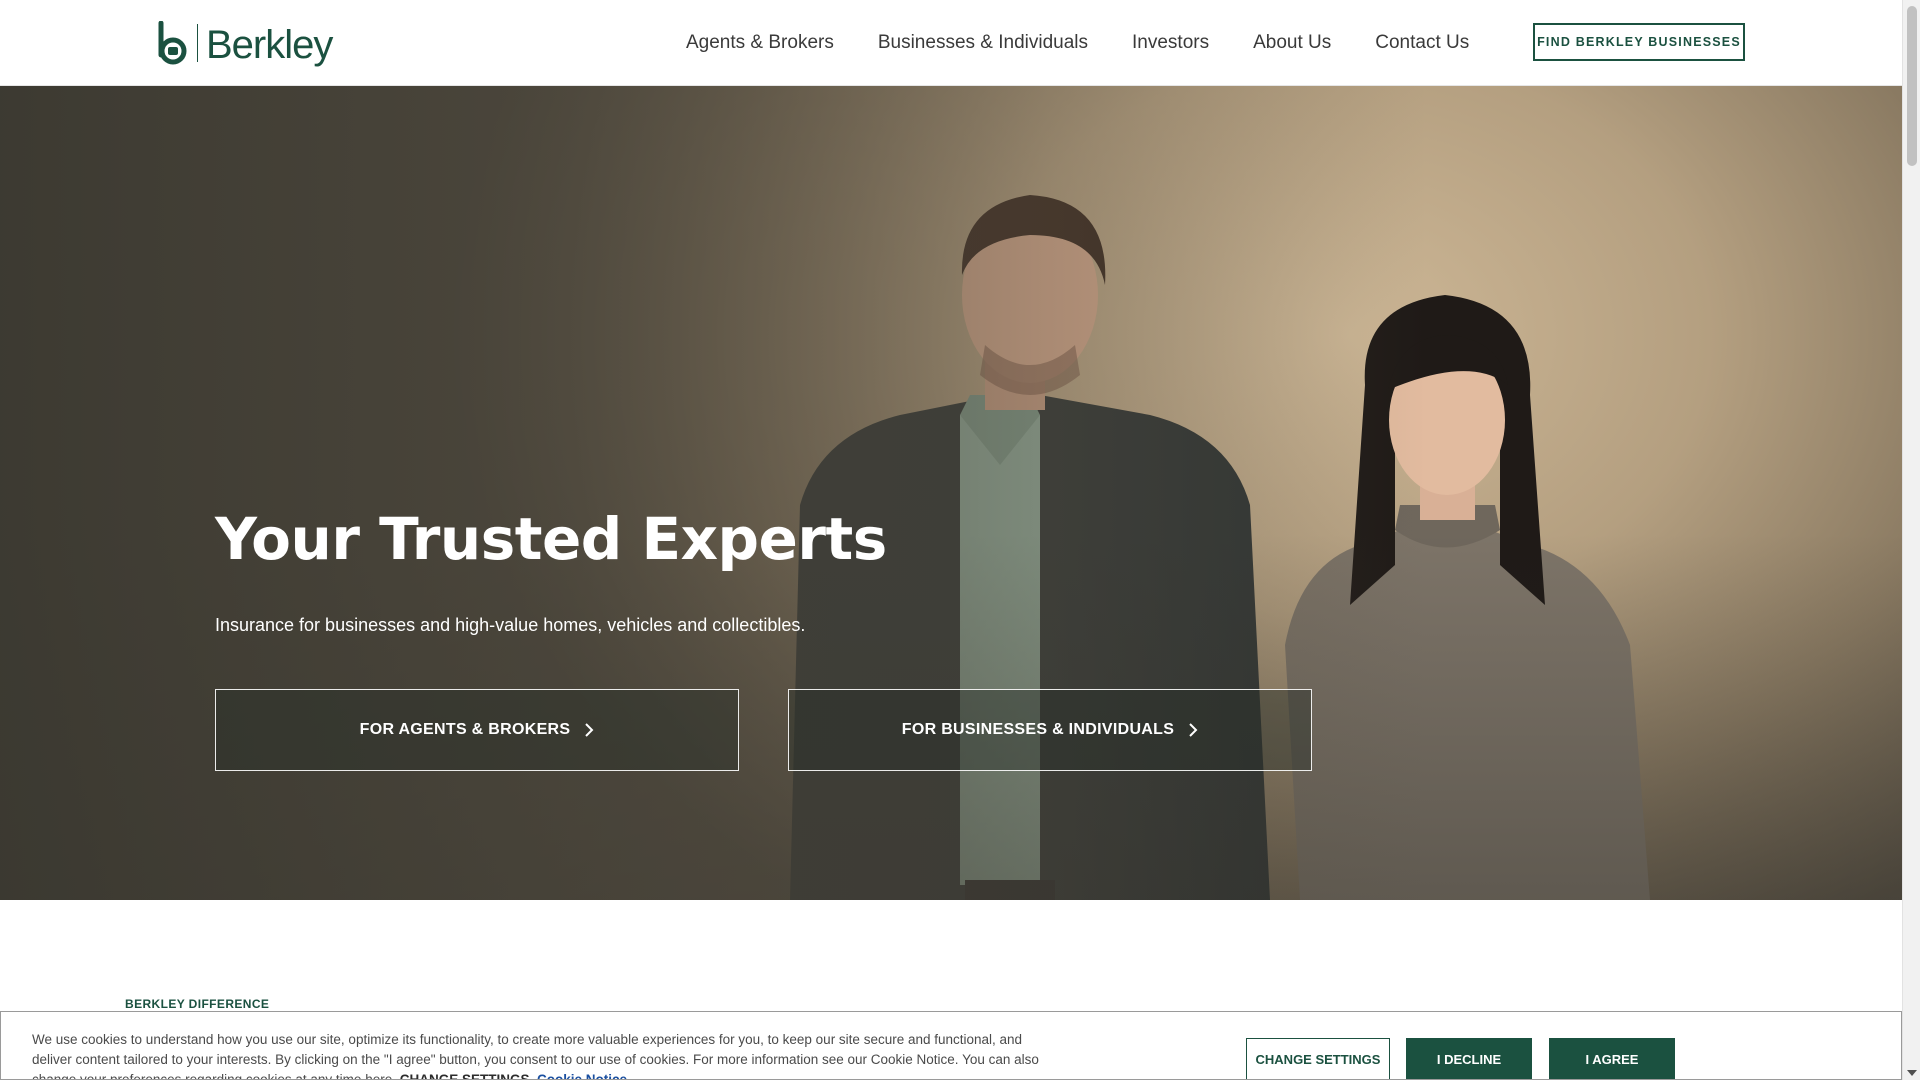  I want to click on cookie-notice-link: Cookie Notice, so click(582, 1075).